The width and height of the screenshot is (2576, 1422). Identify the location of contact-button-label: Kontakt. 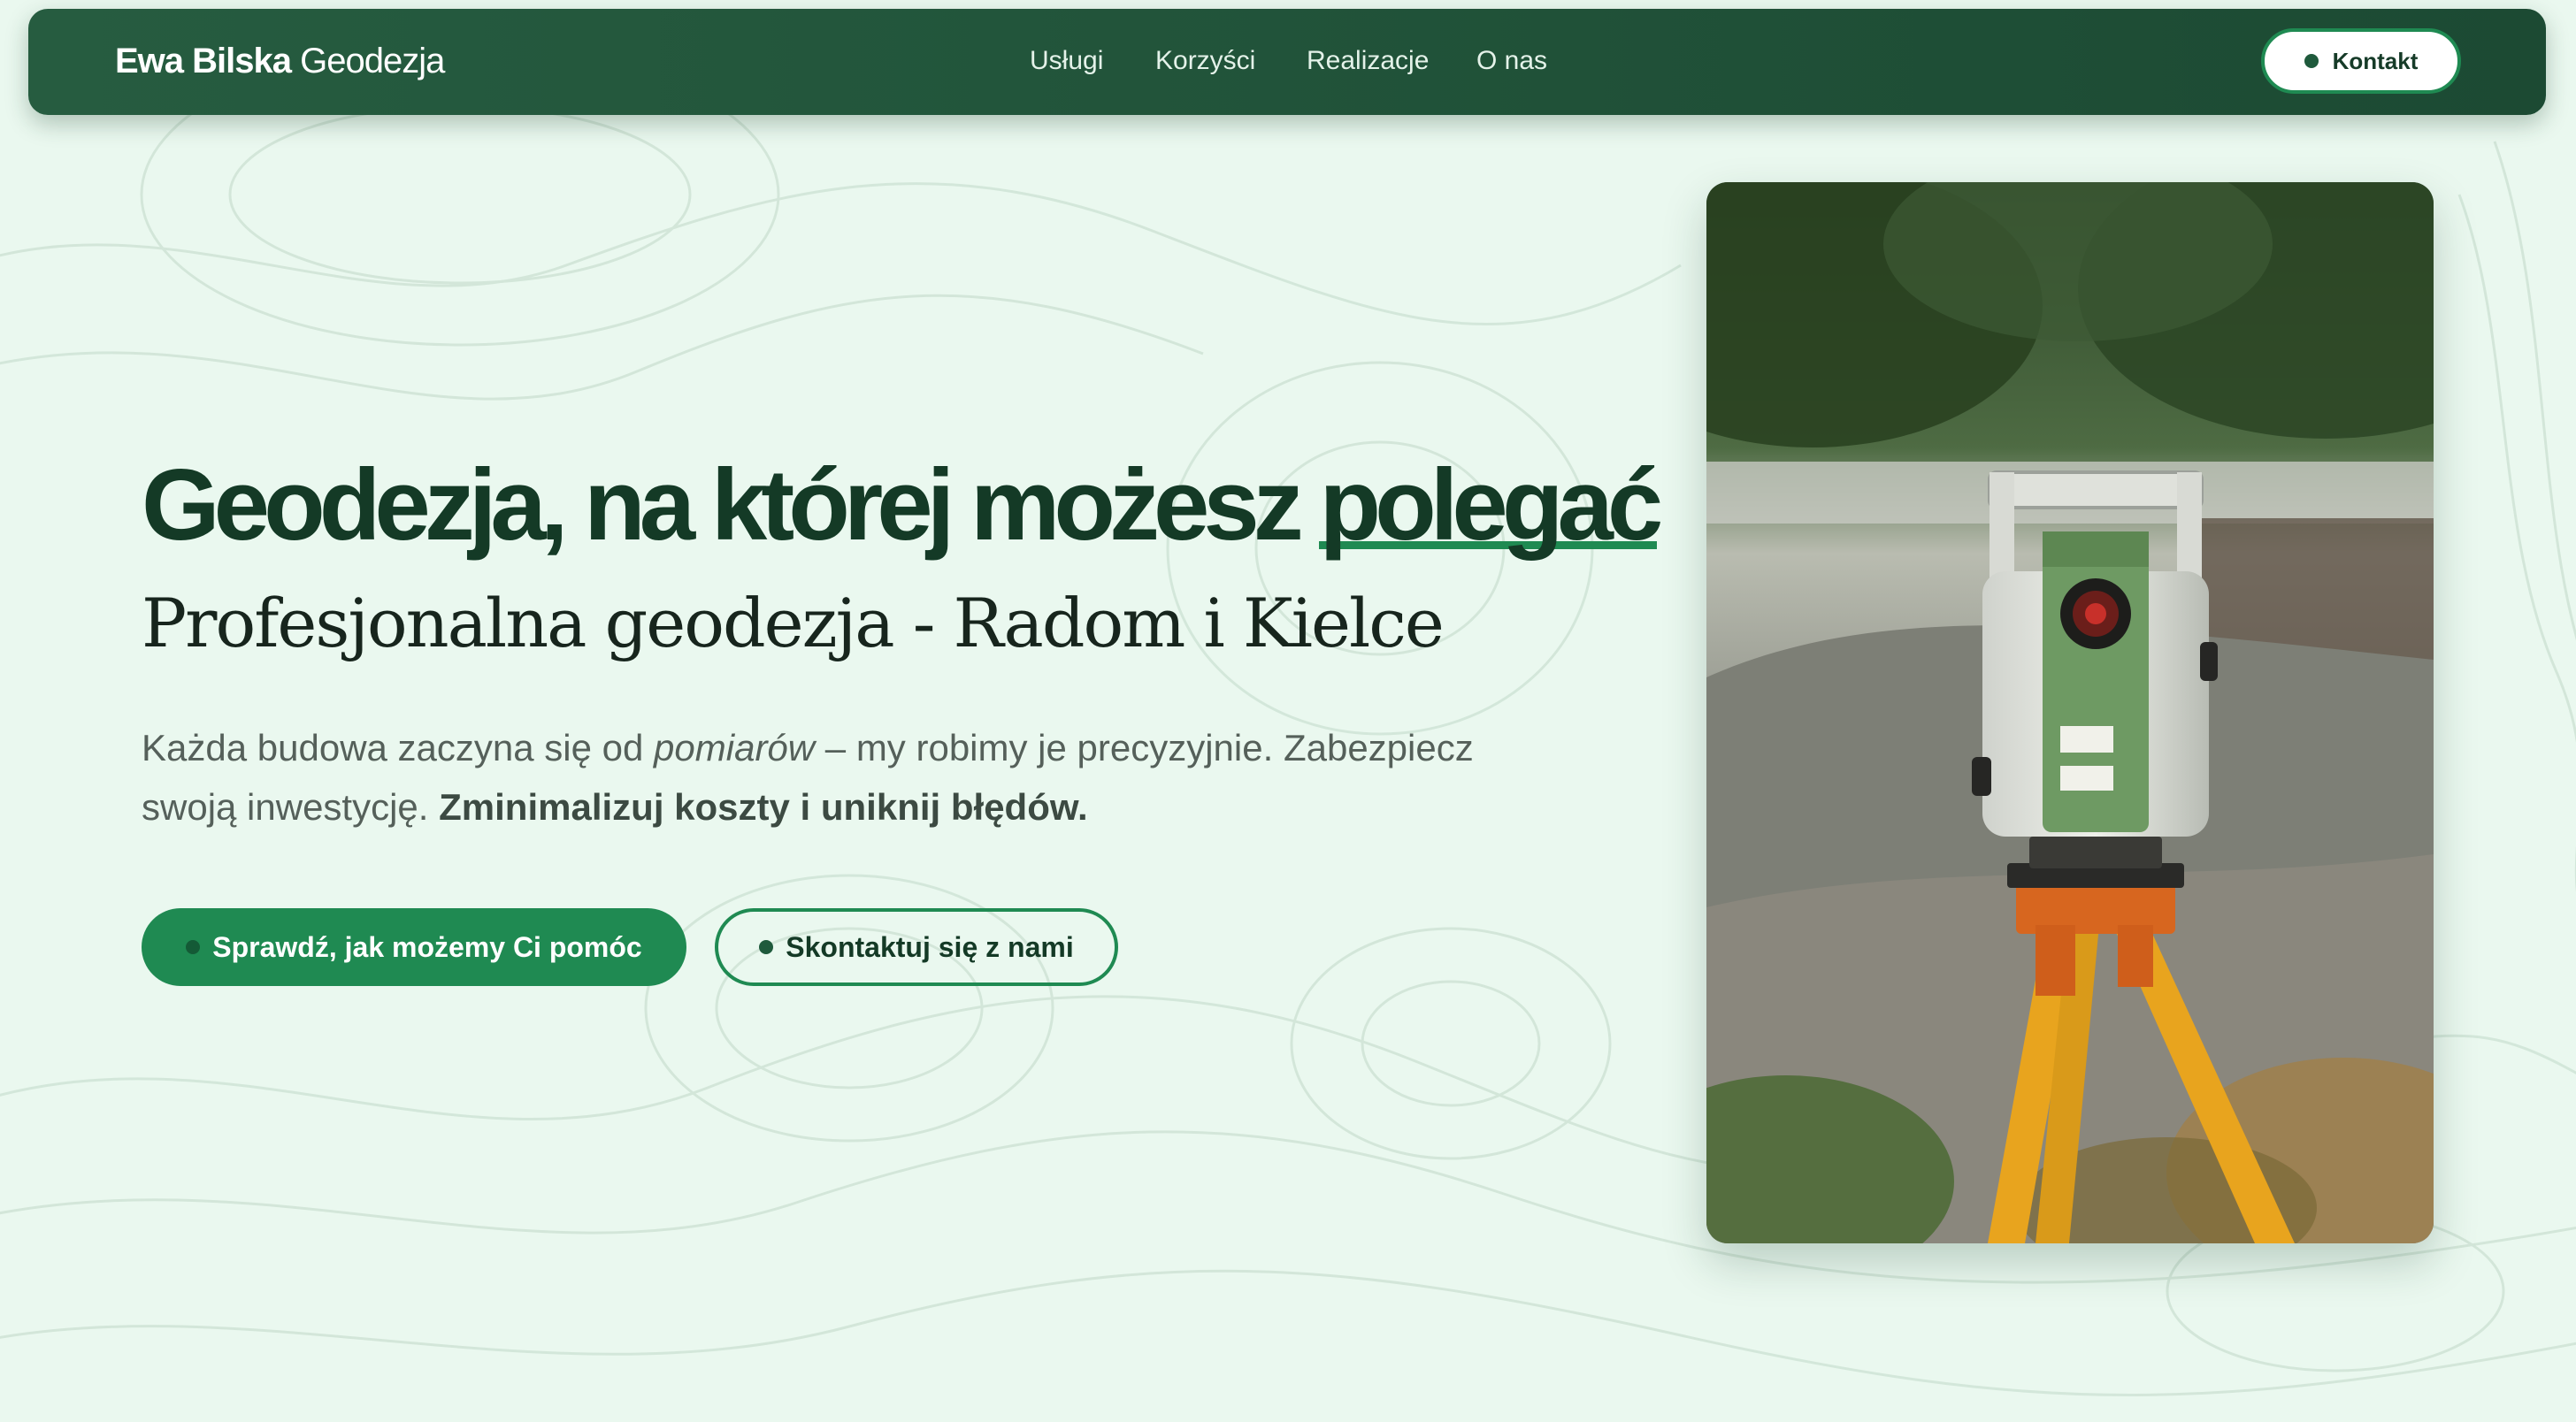
(2375, 60).